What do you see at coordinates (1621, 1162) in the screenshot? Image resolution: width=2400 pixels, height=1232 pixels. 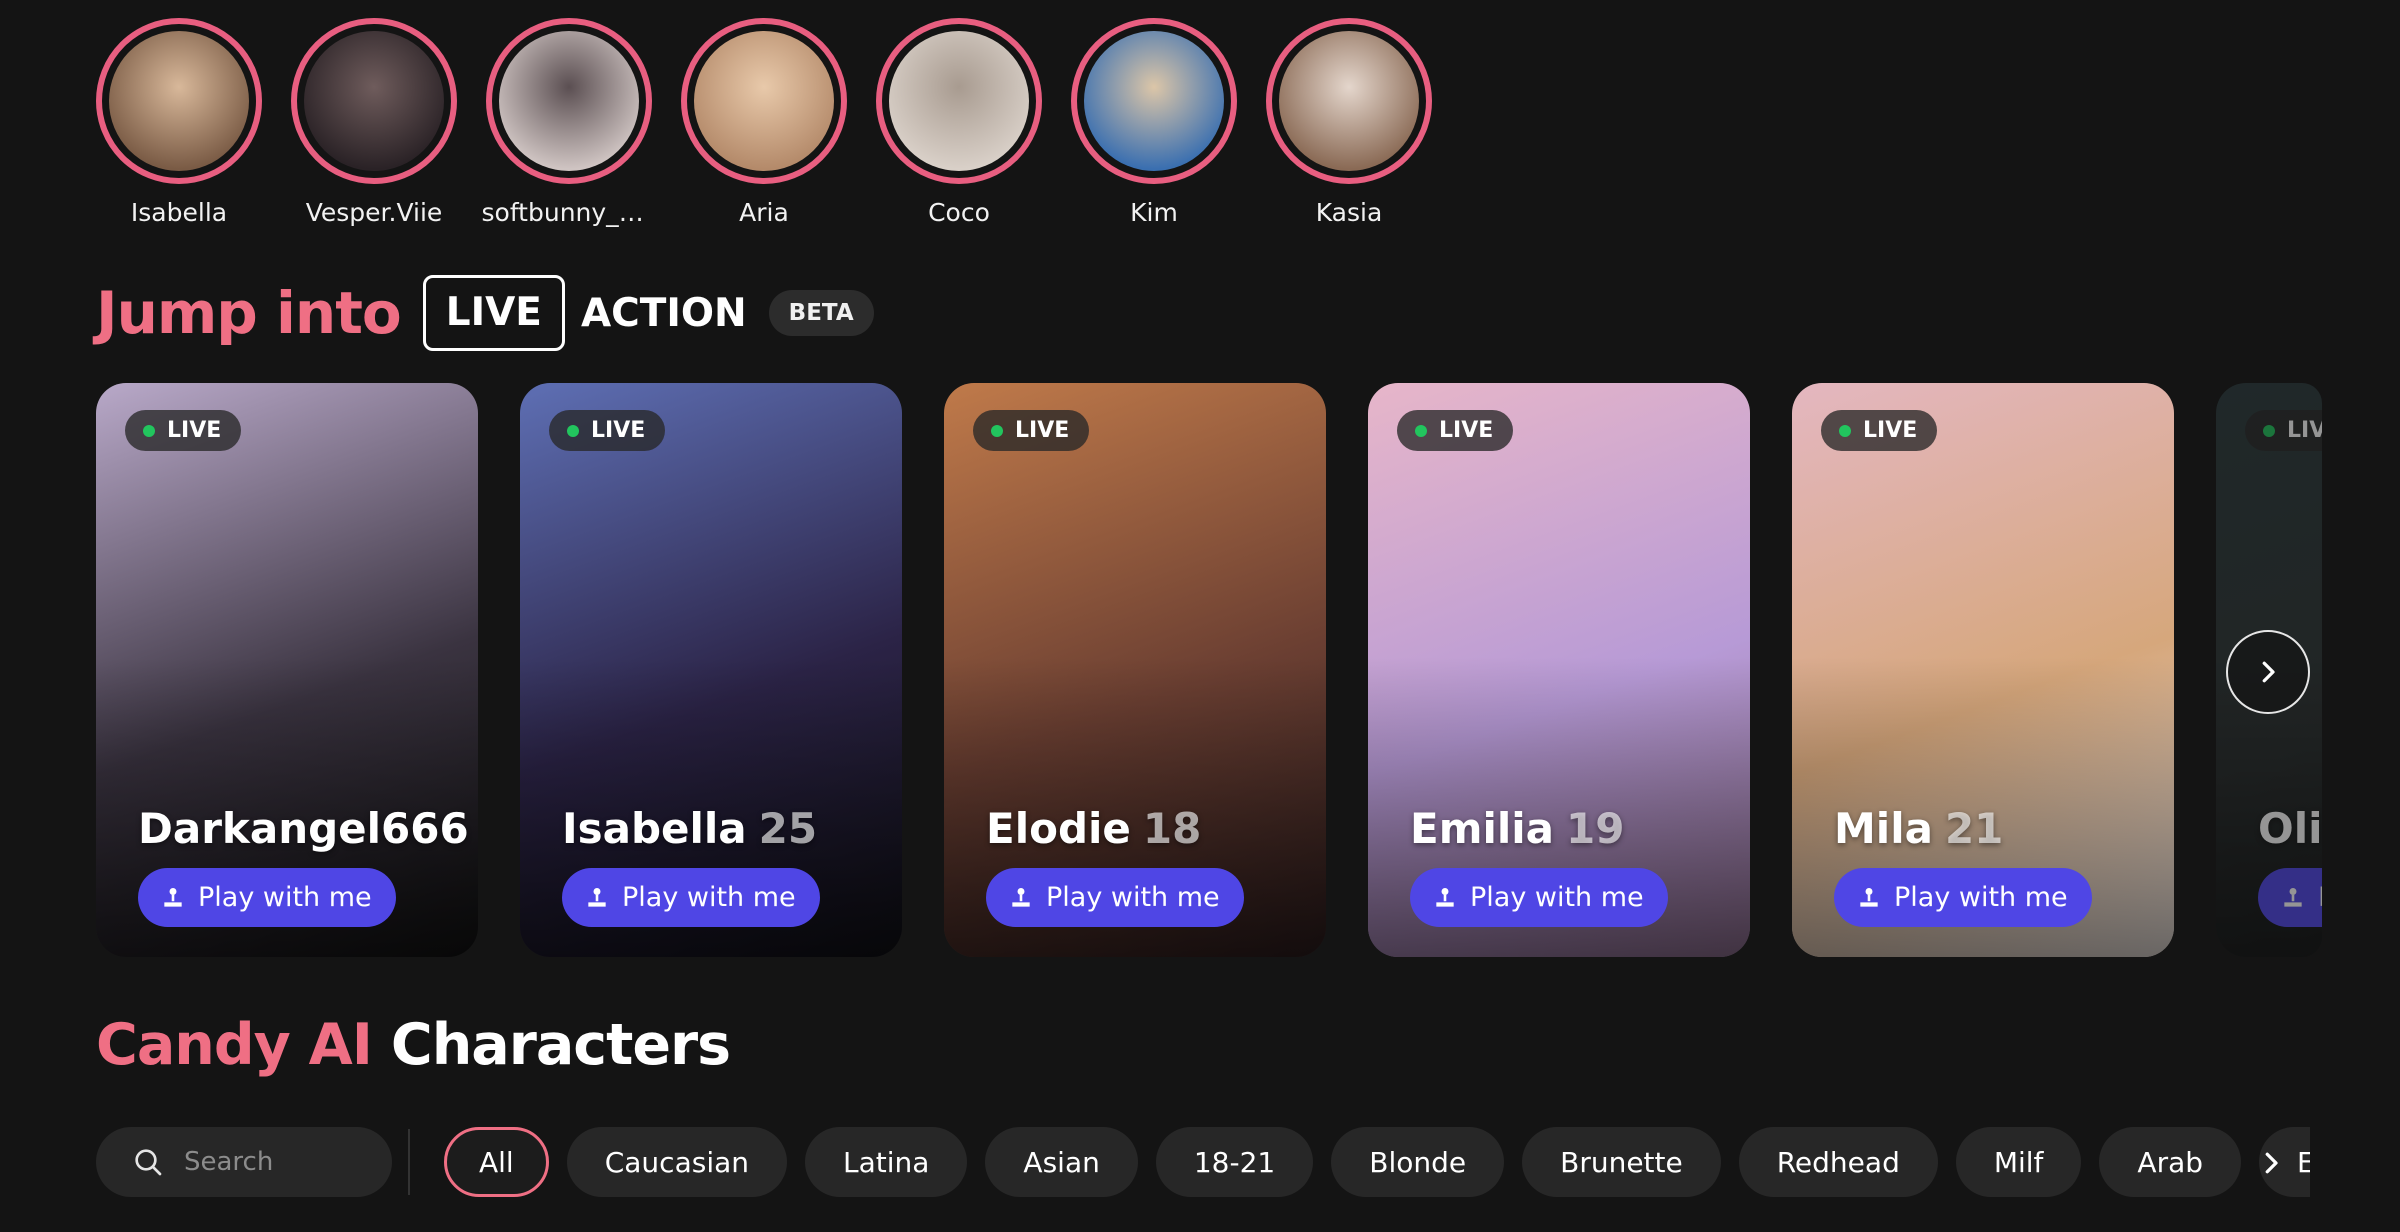 I see `filter-chip: Brunette` at bounding box center [1621, 1162].